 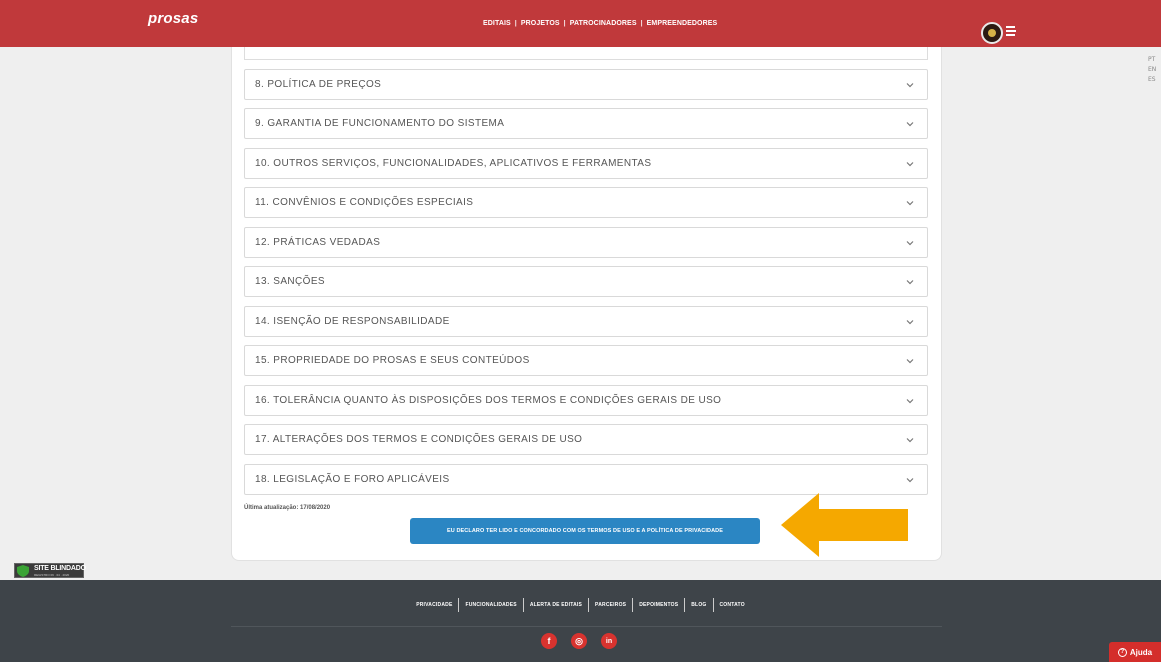 I want to click on footer-link-blog: BLOG, so click(x=698, y=605).